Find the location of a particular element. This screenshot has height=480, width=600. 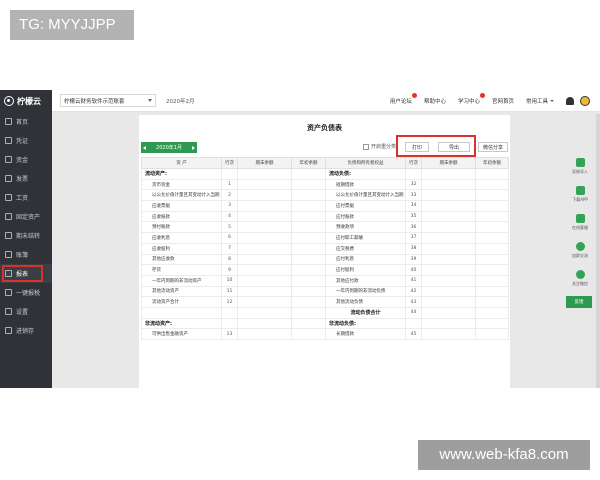

sidebar-item-asset: 固定资产 is located at coordinates (26, 216).